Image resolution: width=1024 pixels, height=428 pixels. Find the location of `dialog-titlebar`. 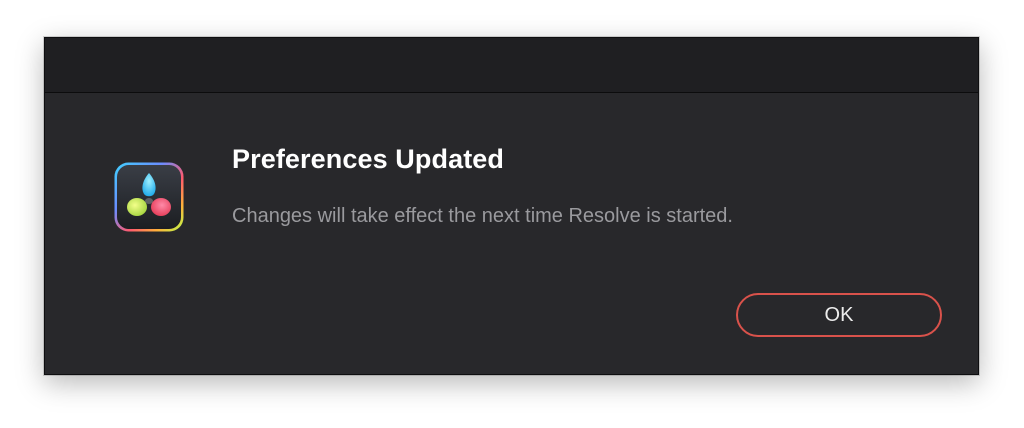

dialog-titlebar is located at coordinates (511, 65).